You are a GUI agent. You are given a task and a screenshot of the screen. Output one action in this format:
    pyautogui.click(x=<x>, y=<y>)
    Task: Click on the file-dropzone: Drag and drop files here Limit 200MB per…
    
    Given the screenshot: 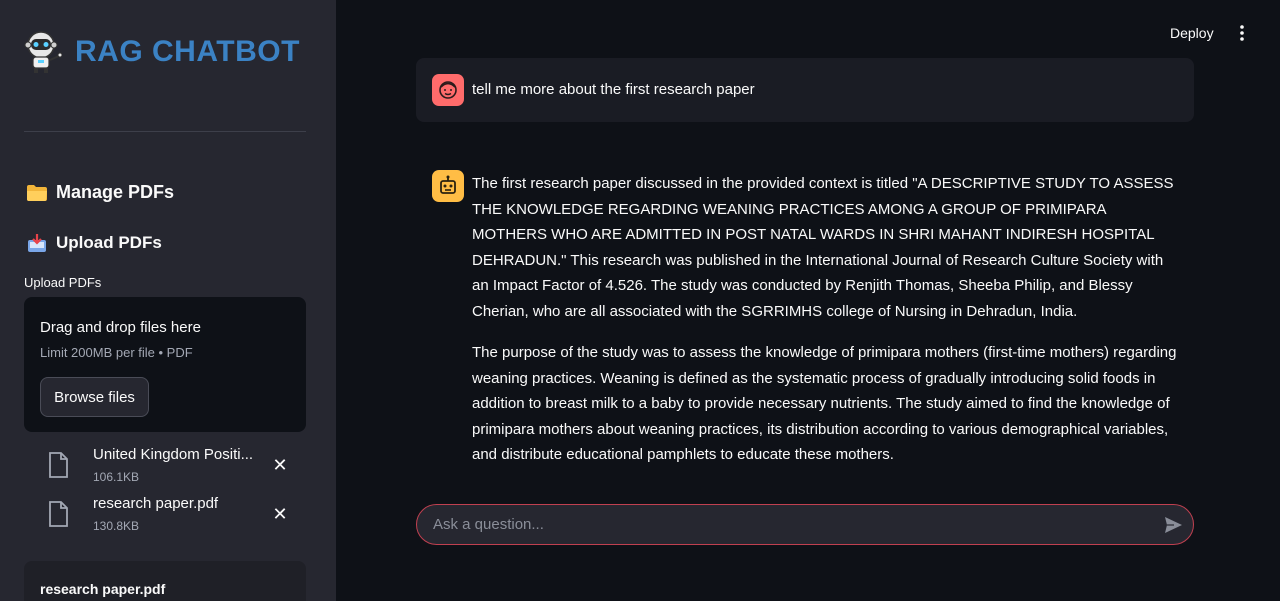 What is the action you would take?
    pyautogui.click(x=165, y=364)
    